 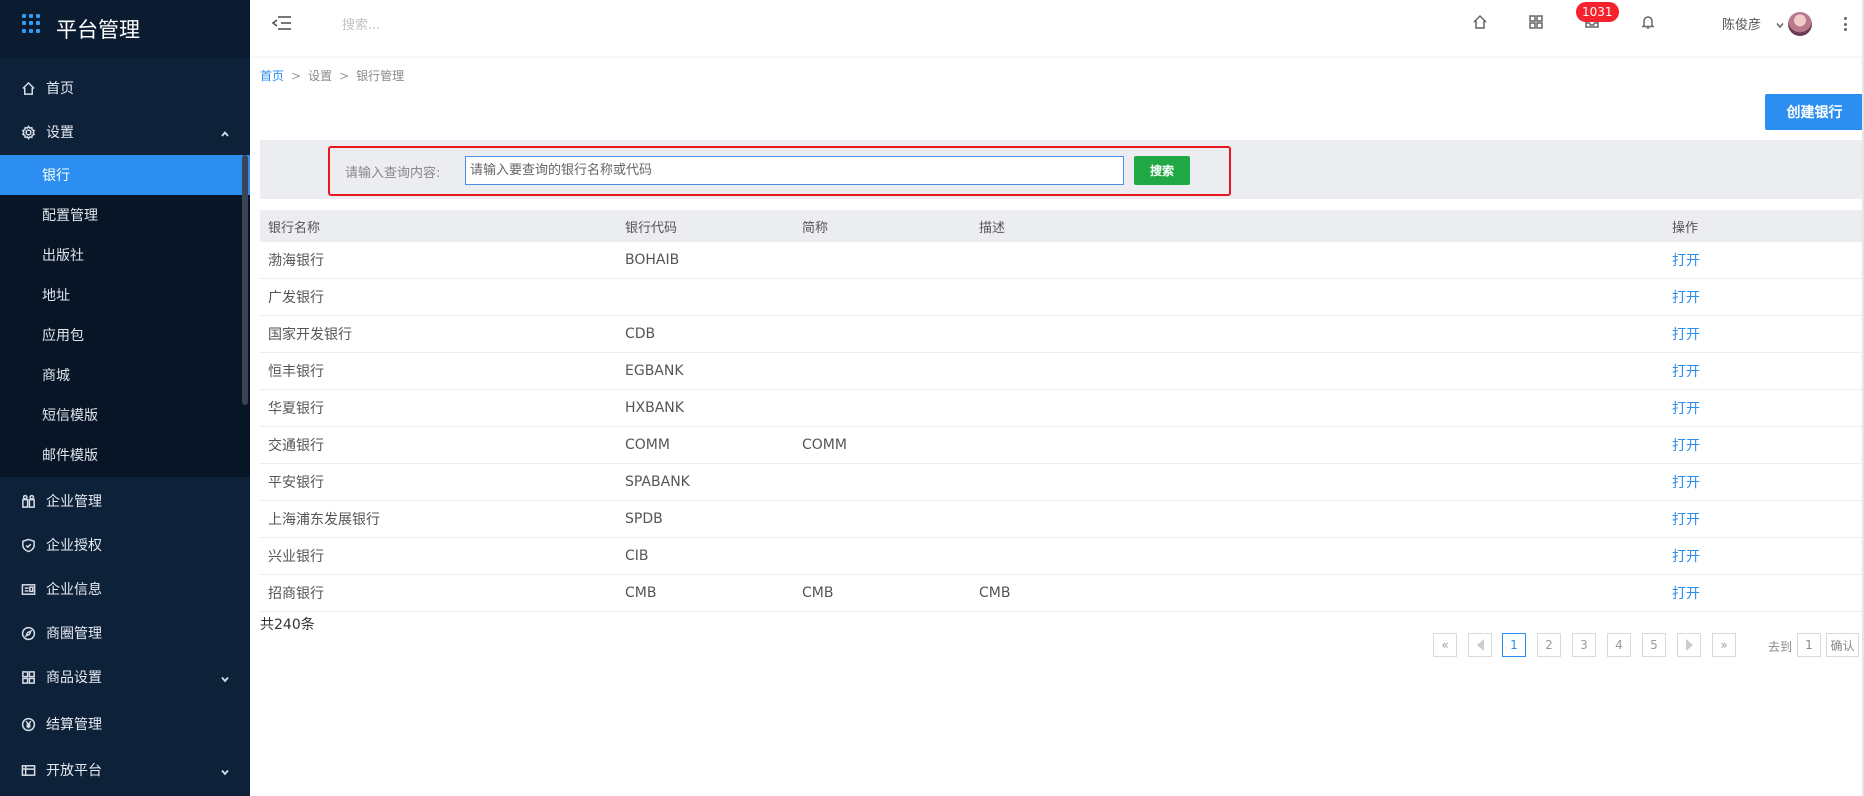 What do you see at coordinates (1724, 645) in the screenshot?
I see `last-page-button: »` at bounding box center [1724, 645].